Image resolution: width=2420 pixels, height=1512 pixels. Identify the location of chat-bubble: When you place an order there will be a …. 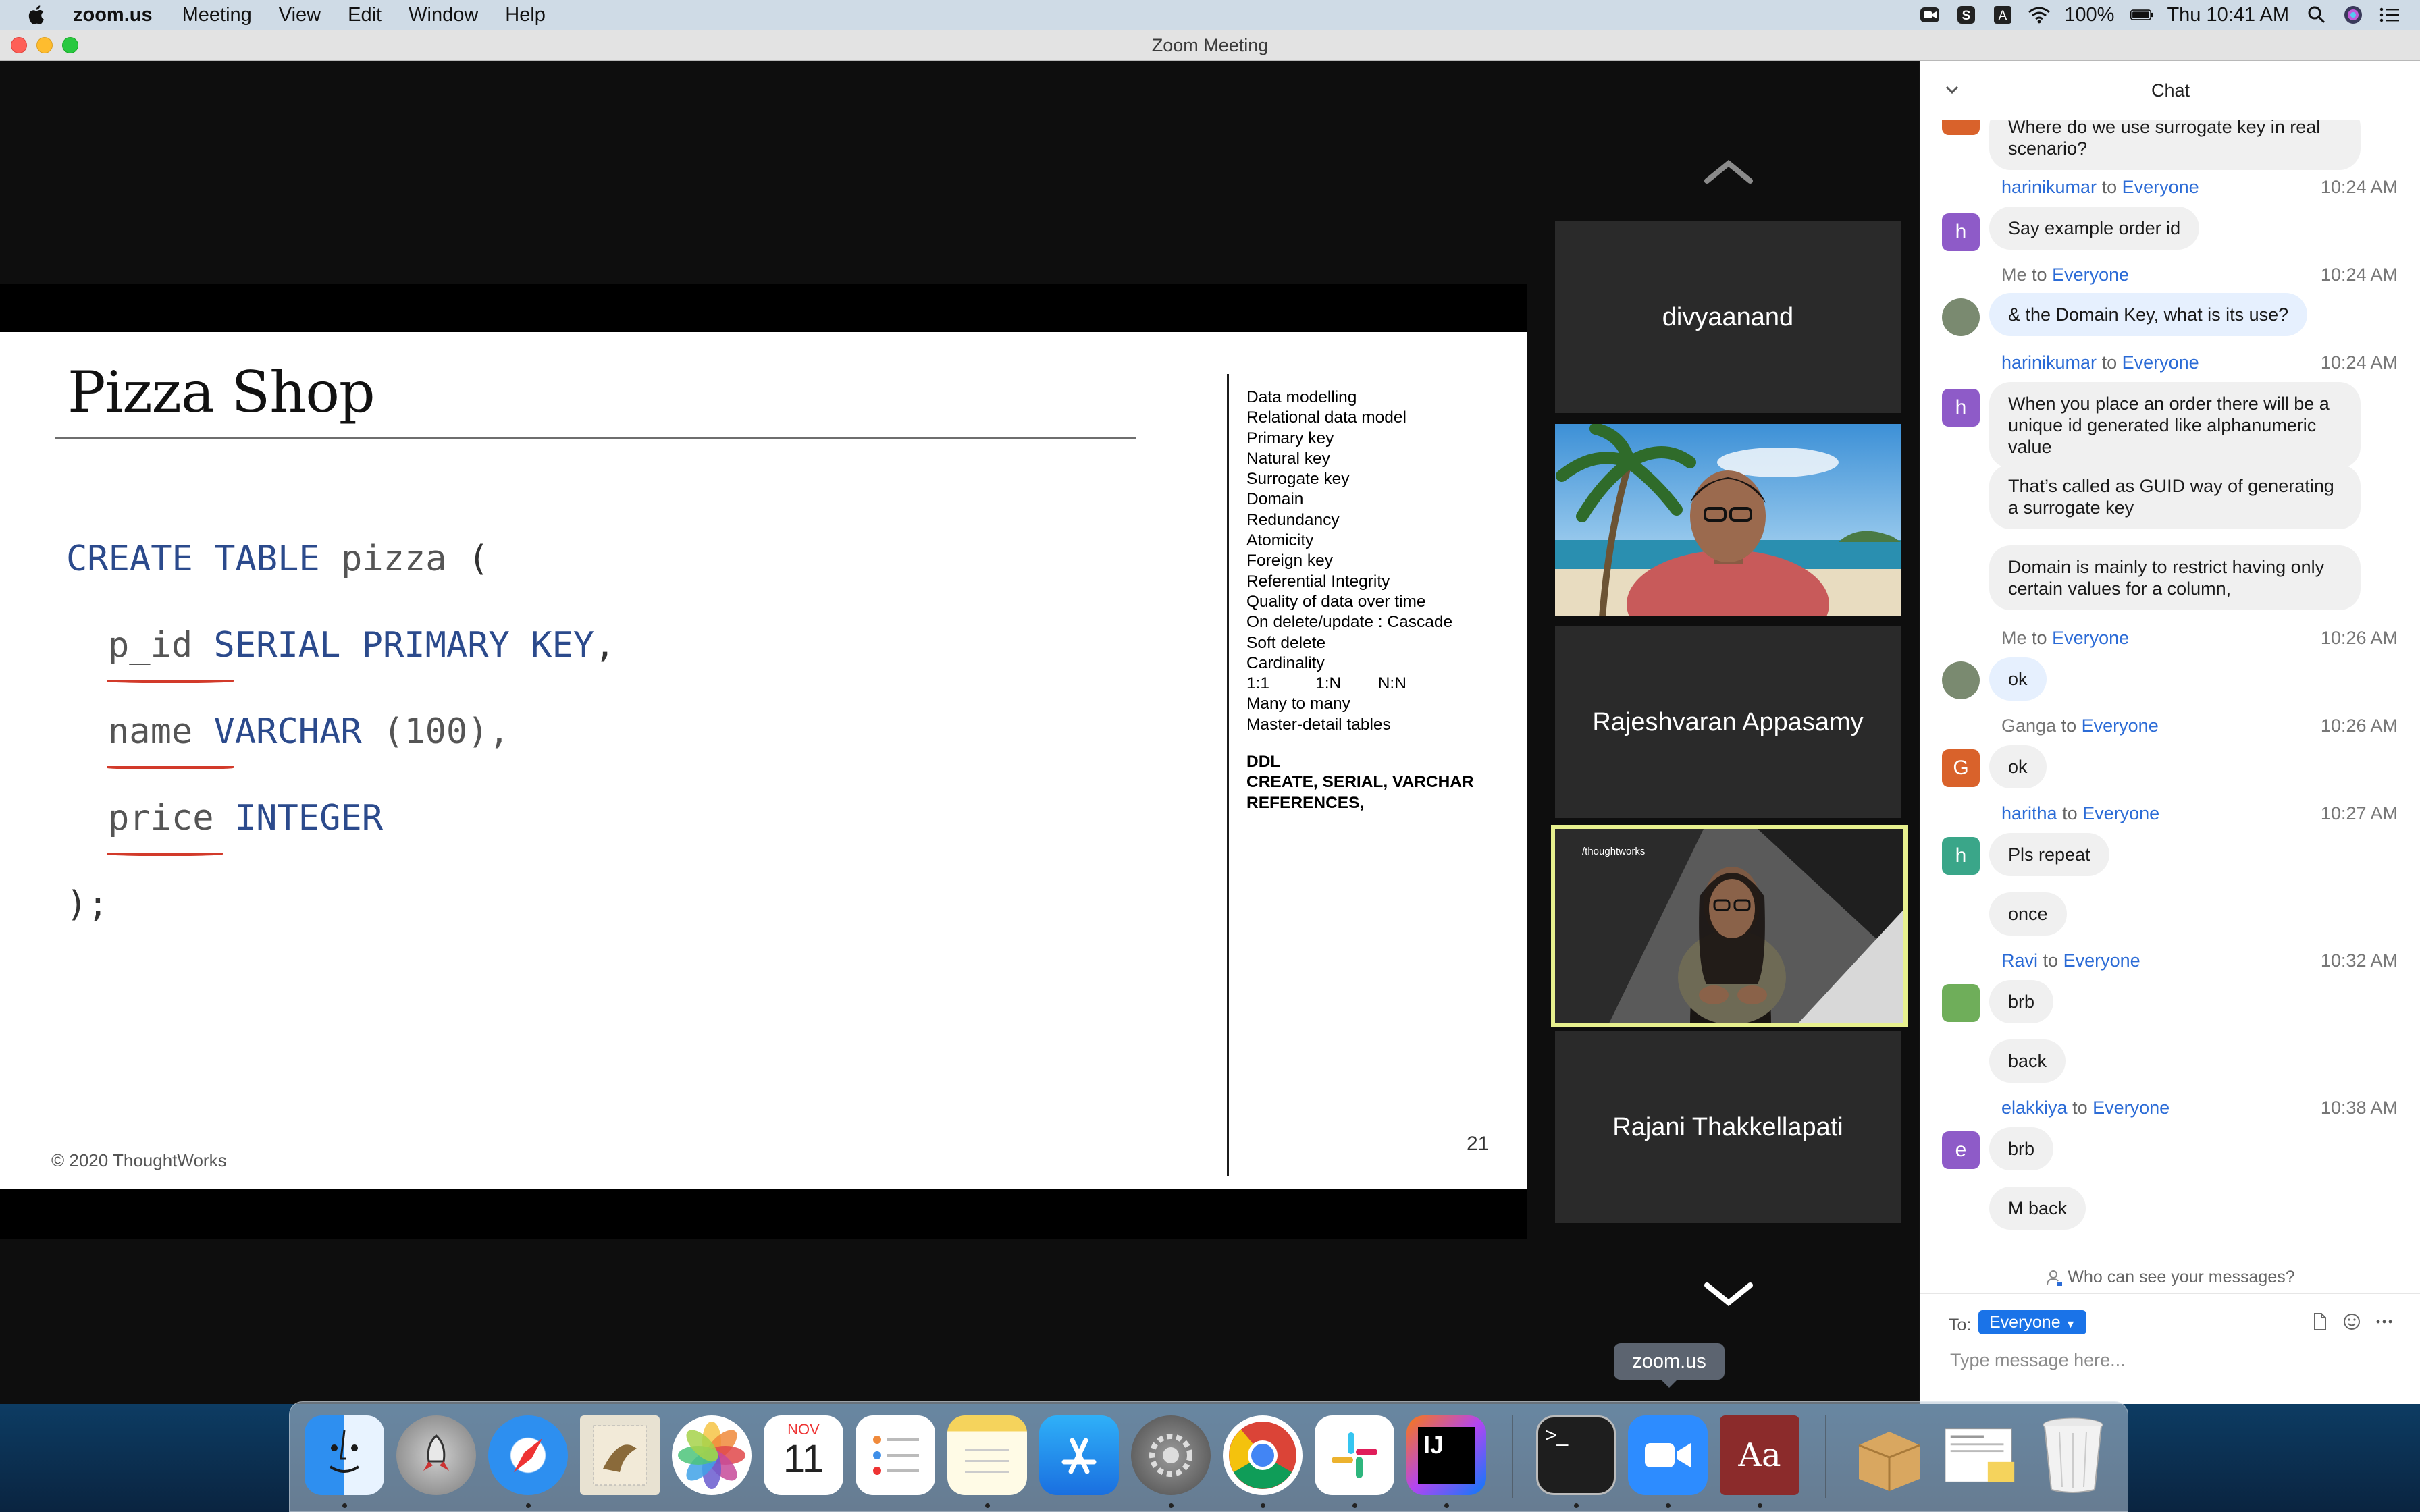
(2175, 425).